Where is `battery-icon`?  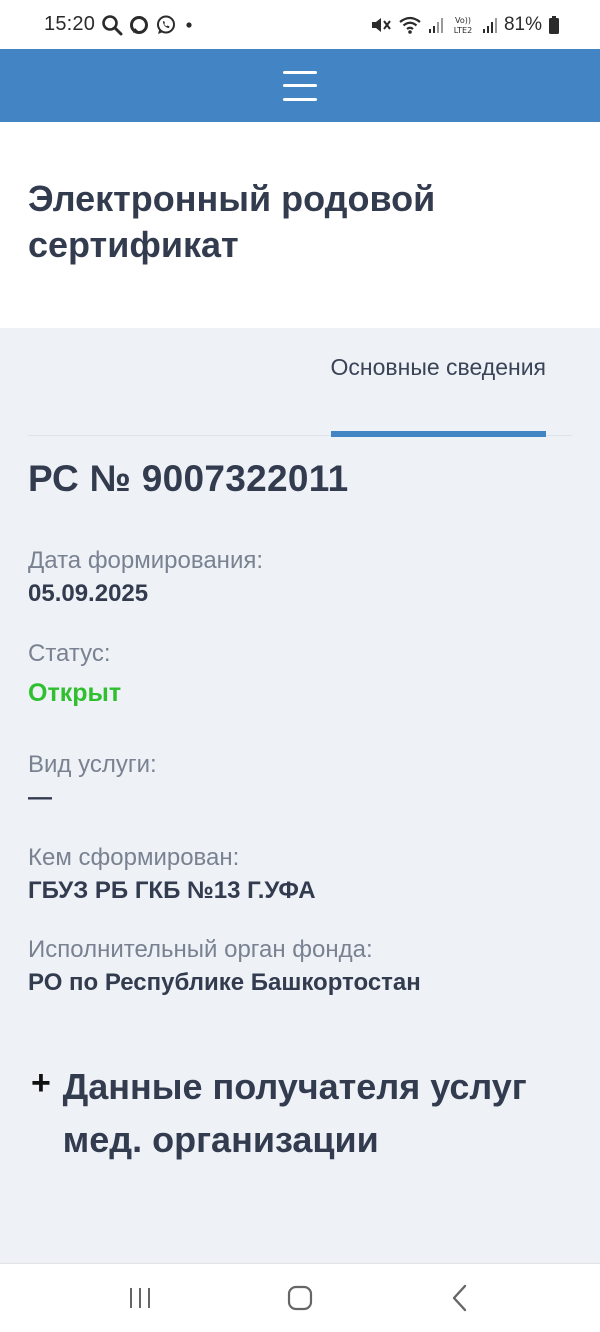
battery-icon is located at coordinates (554, 25).